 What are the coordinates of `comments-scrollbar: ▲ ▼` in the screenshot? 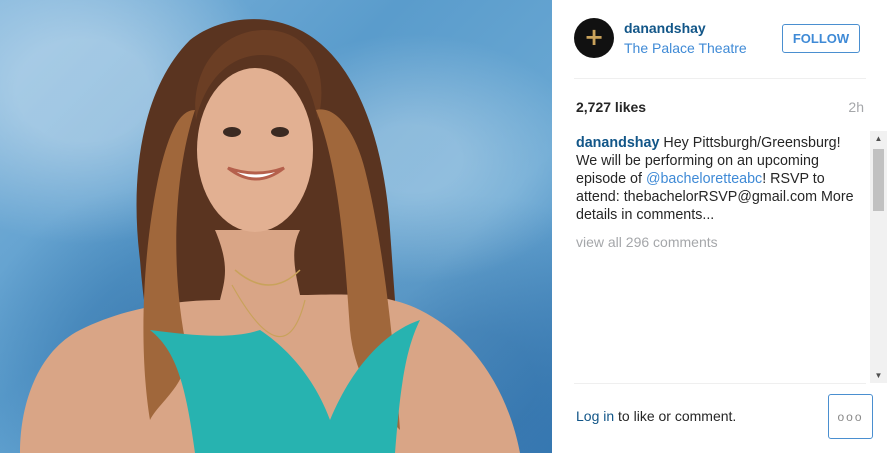 It's located at (878, 257).